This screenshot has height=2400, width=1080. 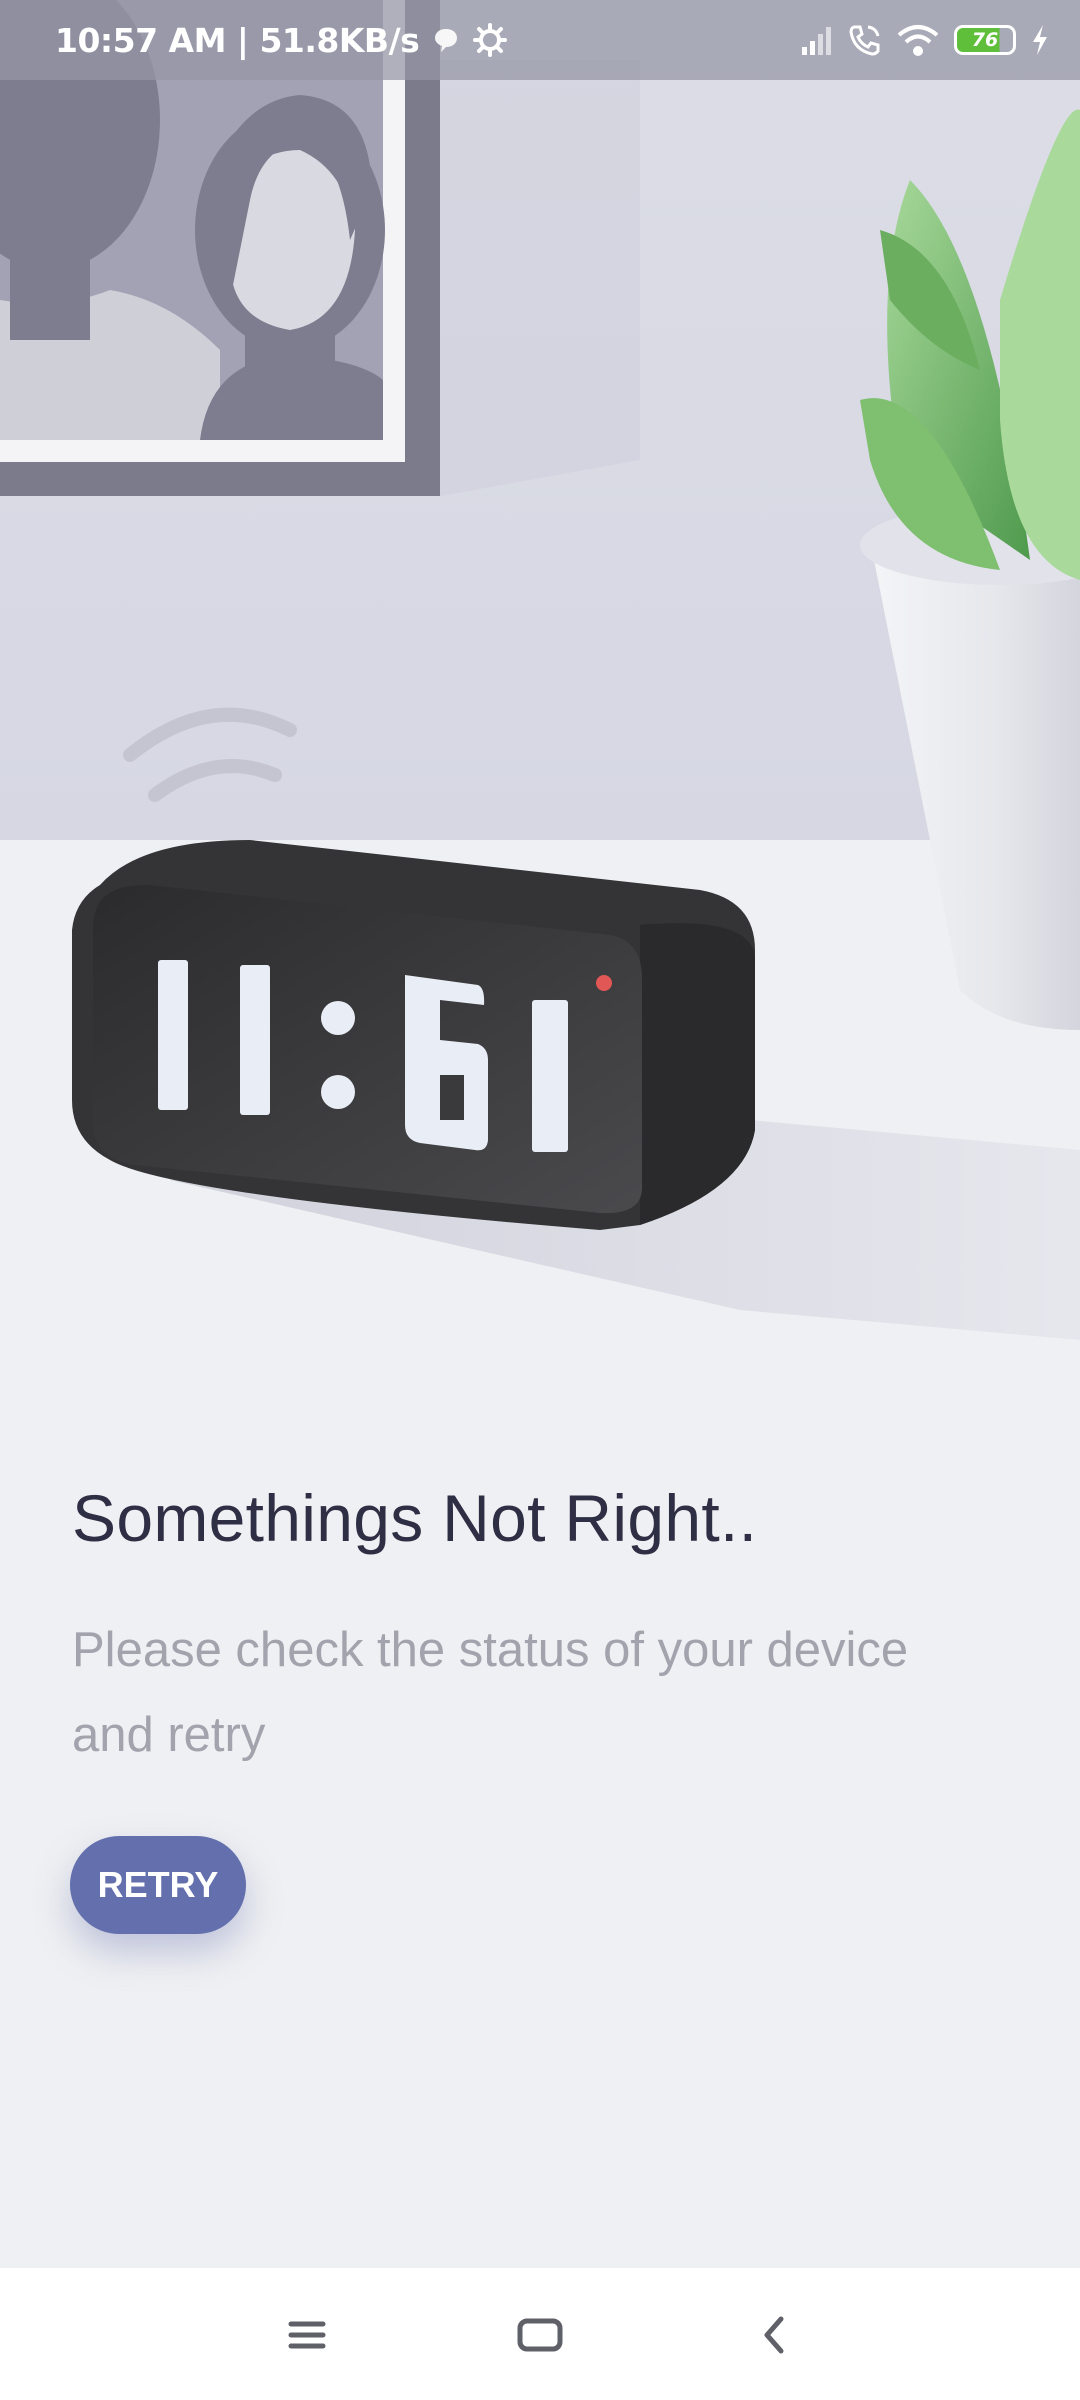 What do you see at coordinates (1040, 40) in the screenshot?
I see `charging-bolt-icon` at bounding box center [1040, 40].